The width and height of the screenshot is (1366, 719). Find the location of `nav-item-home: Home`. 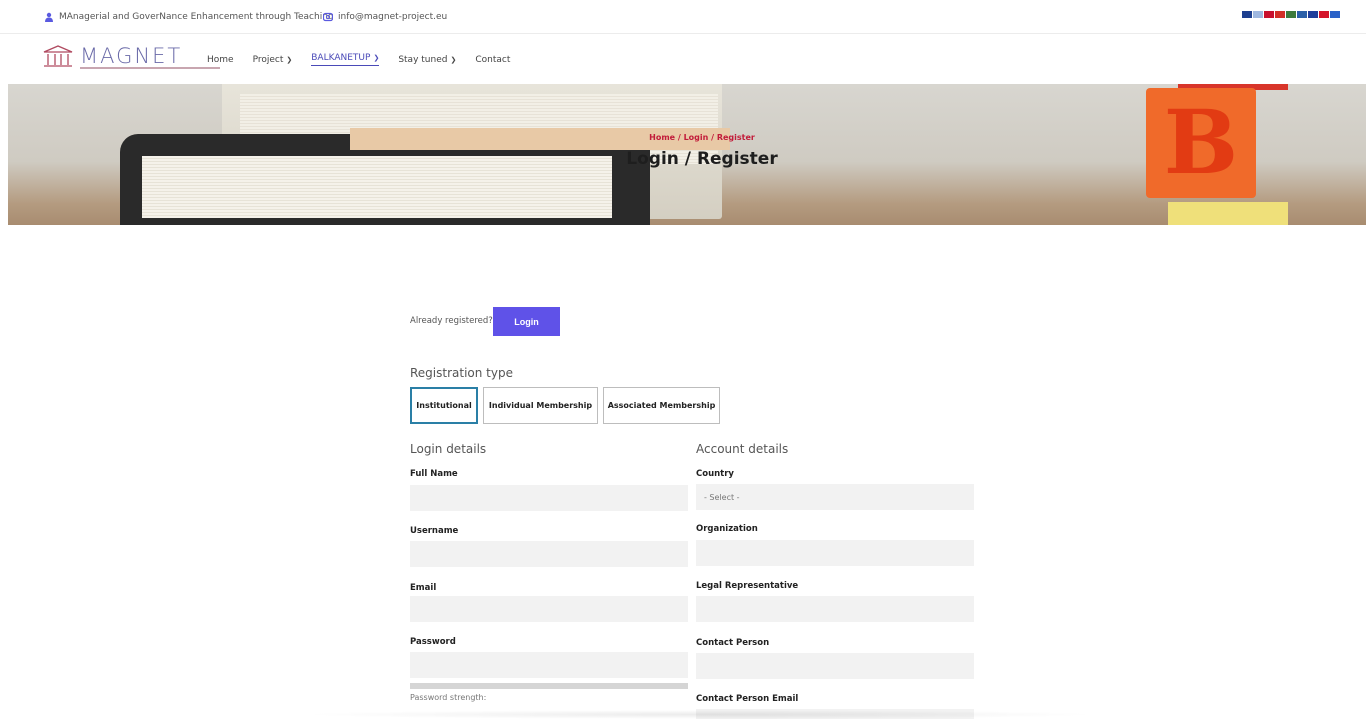

nav-item-home: Home is located at coordinates (220, 59).